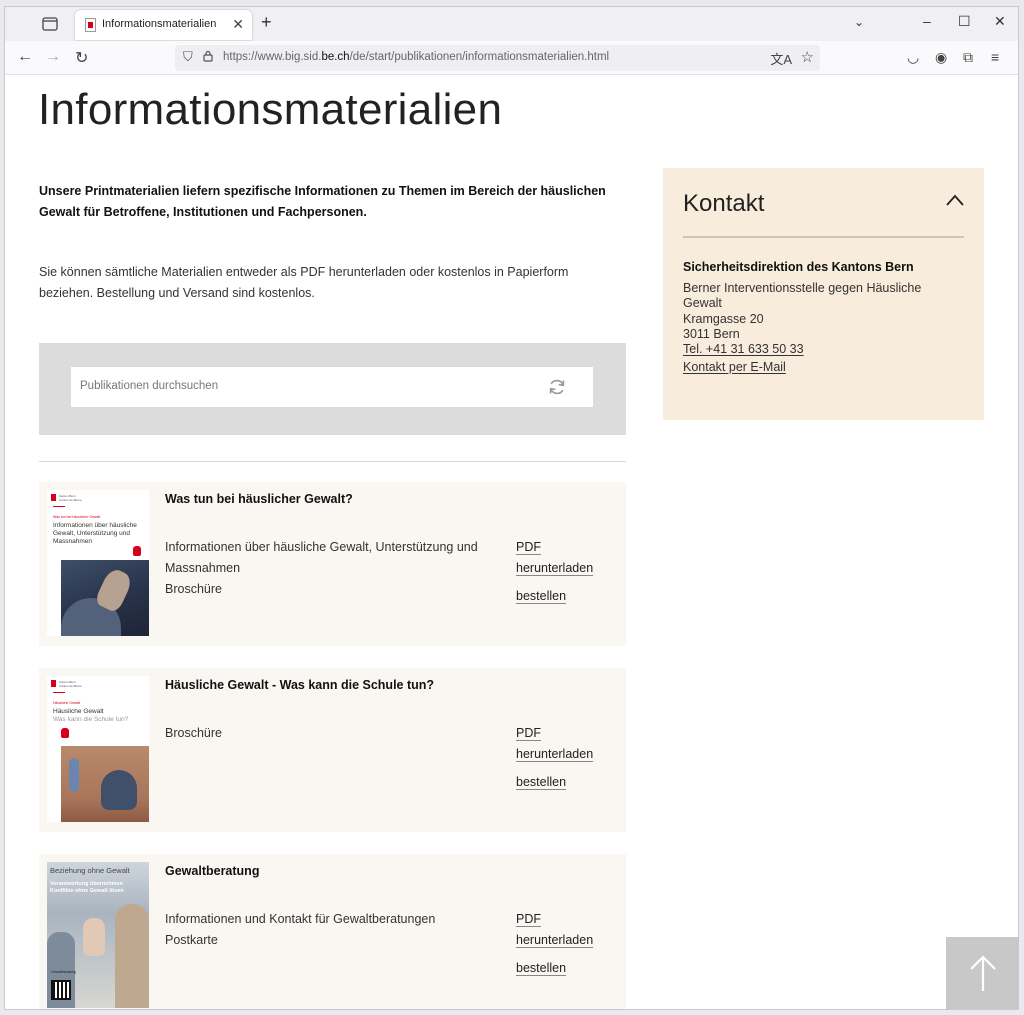  What do you see at coordinates (941, 57) in the screenshot?
I see `account-icon: ◉` at bounding box center [941, 57].